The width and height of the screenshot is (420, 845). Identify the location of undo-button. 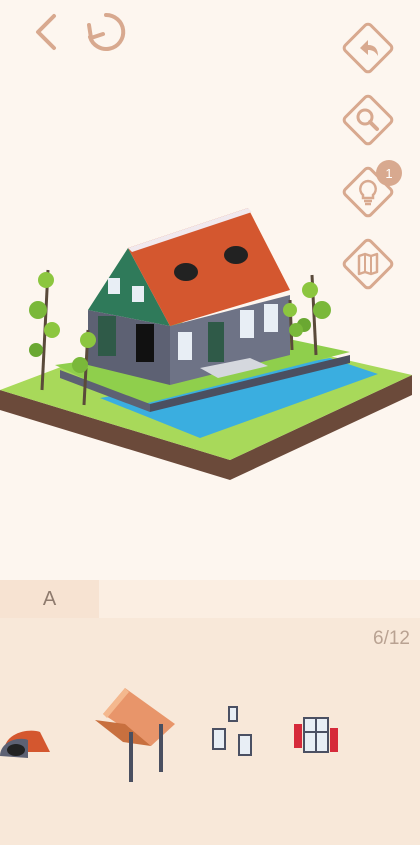
(368, 48).